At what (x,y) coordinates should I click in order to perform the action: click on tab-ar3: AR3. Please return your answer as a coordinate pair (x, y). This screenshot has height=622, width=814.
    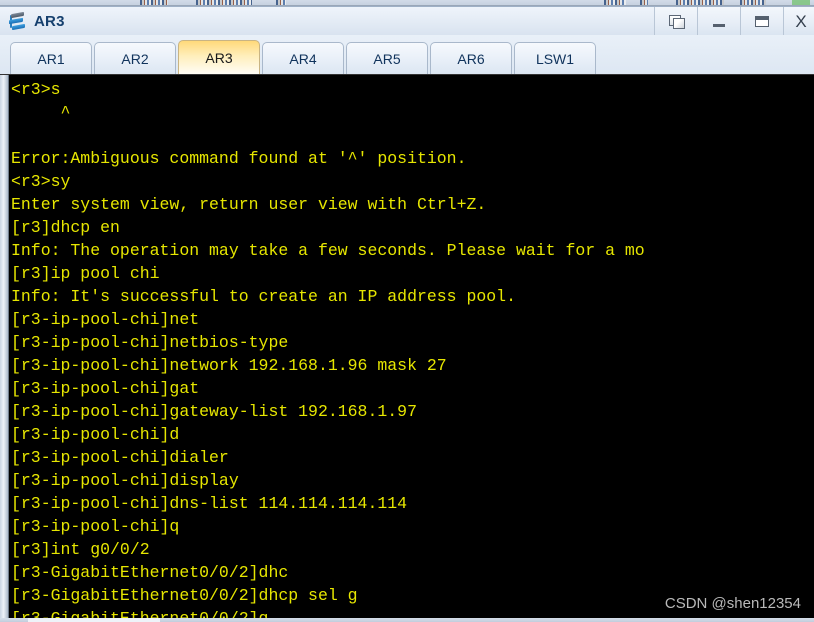
    Looking at the image, I should click on (219, 57).